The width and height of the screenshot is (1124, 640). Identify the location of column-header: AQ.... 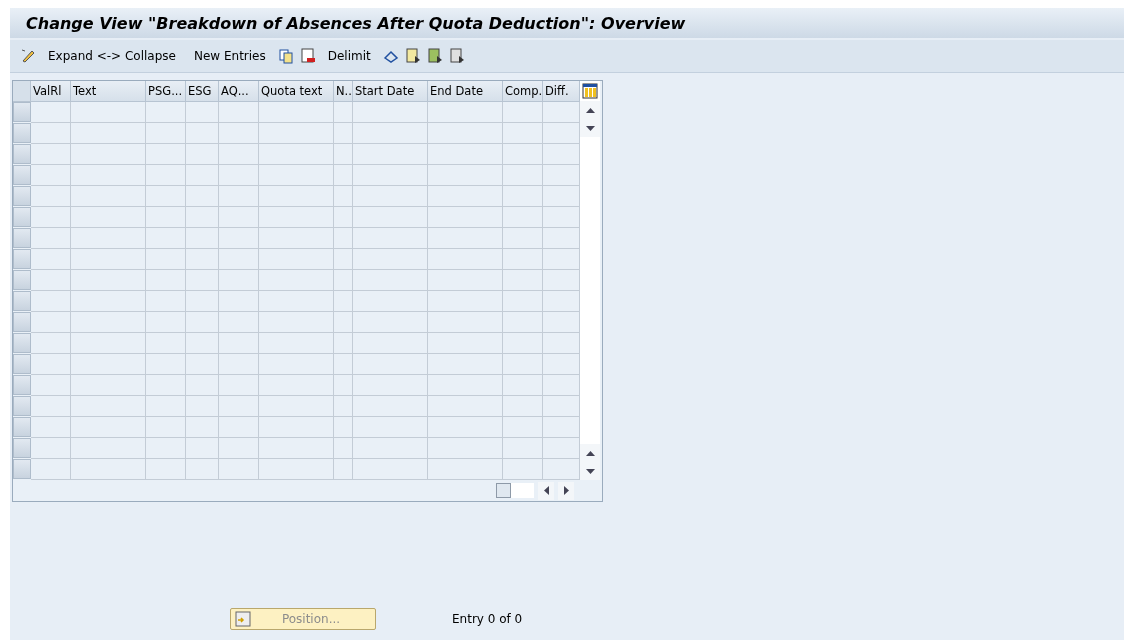
(239, 91).